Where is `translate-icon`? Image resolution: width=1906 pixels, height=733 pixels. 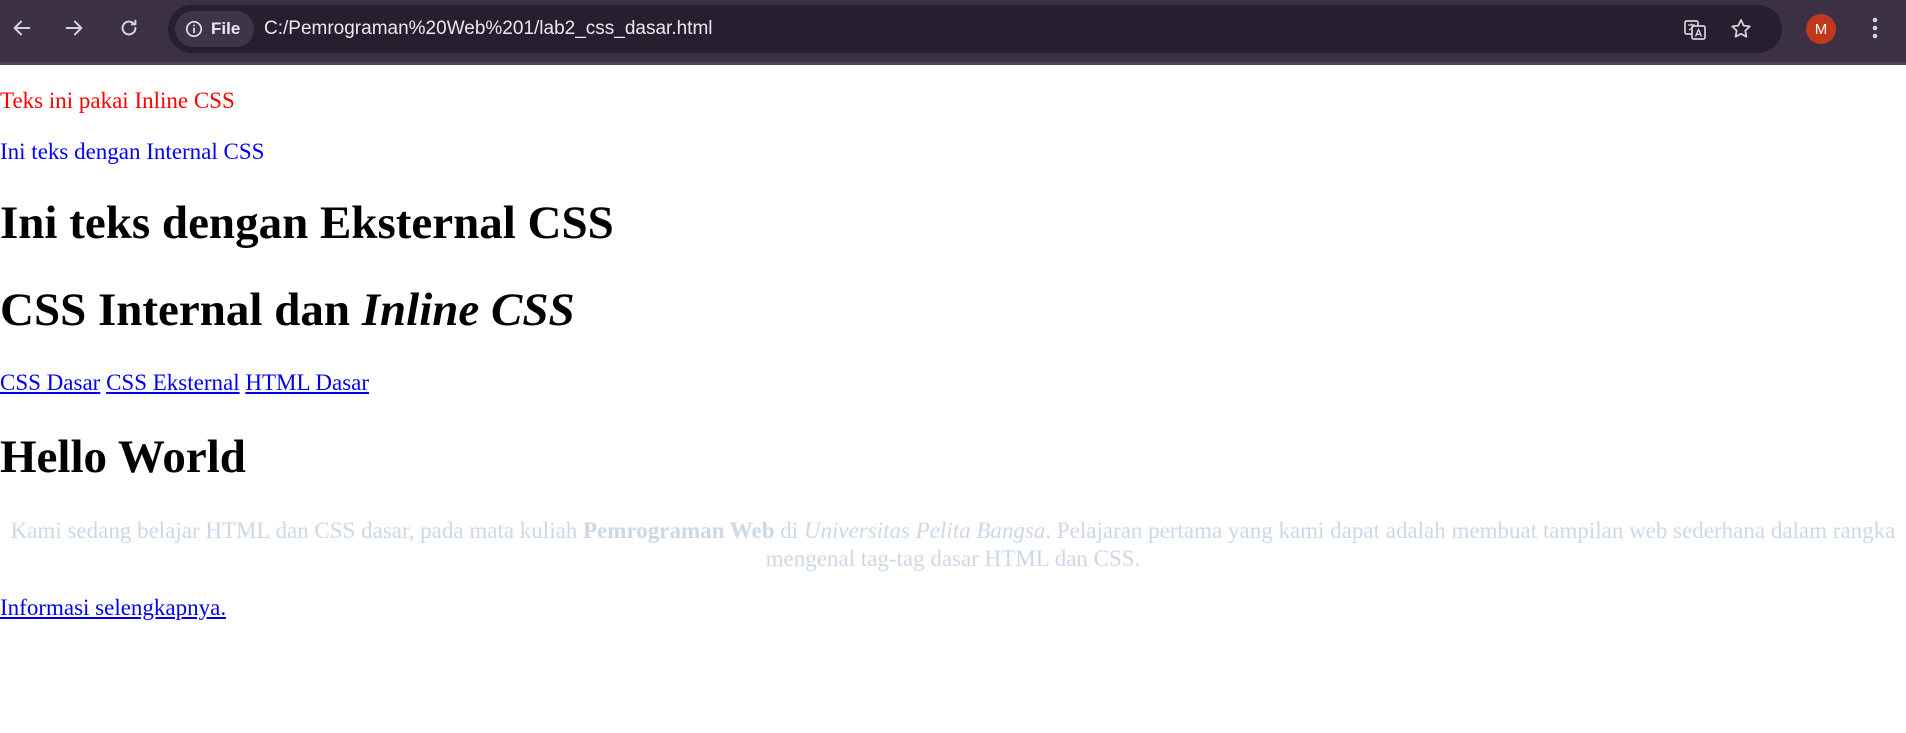 translate-icon is located at coordinates (1695, 30).